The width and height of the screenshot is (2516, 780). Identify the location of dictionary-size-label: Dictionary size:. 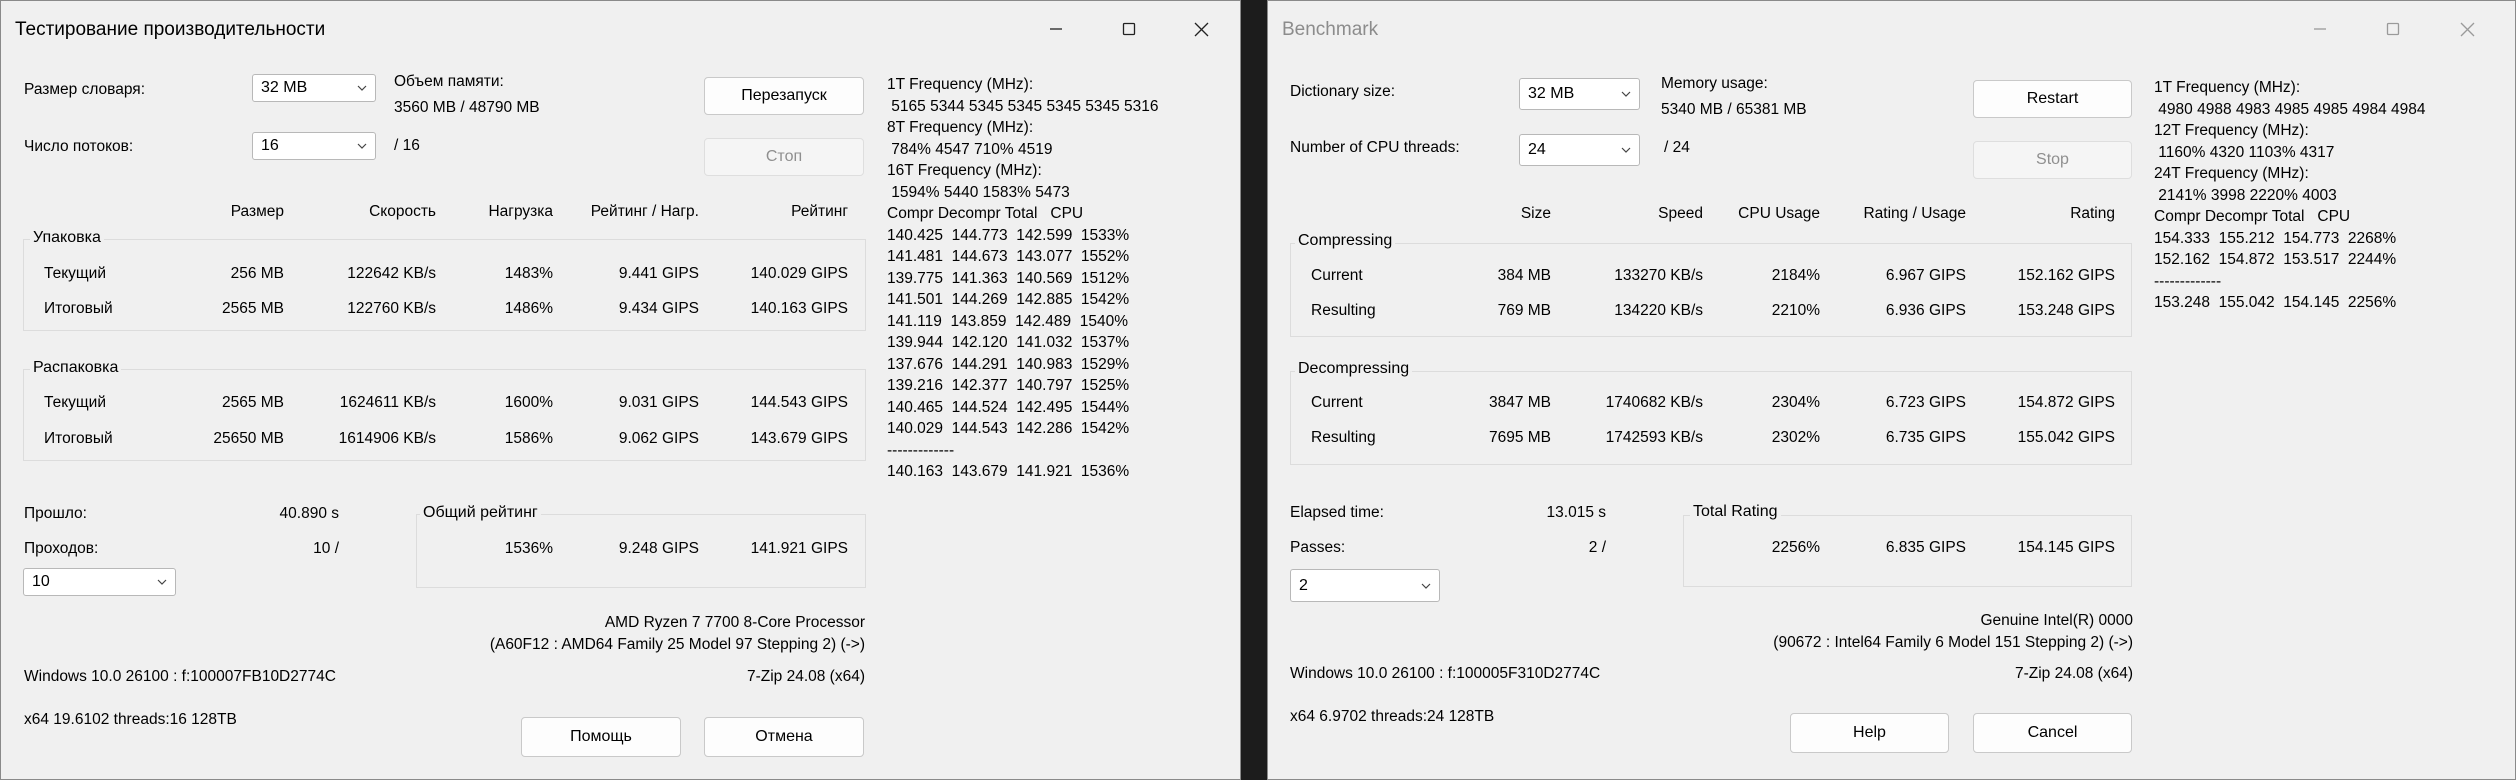
(1343, 91).